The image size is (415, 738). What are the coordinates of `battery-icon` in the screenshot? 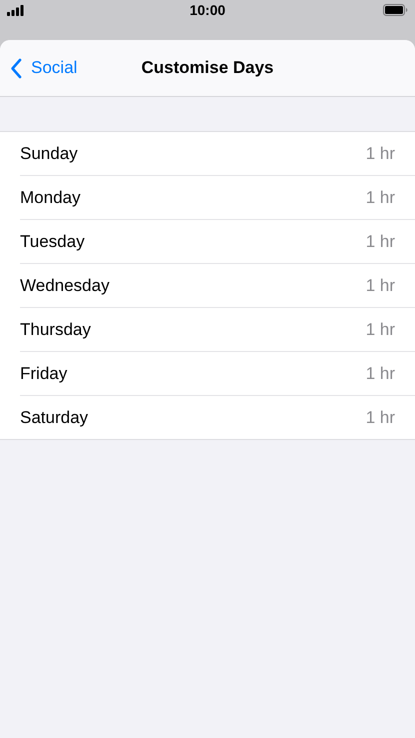 It's located at (395, 10).